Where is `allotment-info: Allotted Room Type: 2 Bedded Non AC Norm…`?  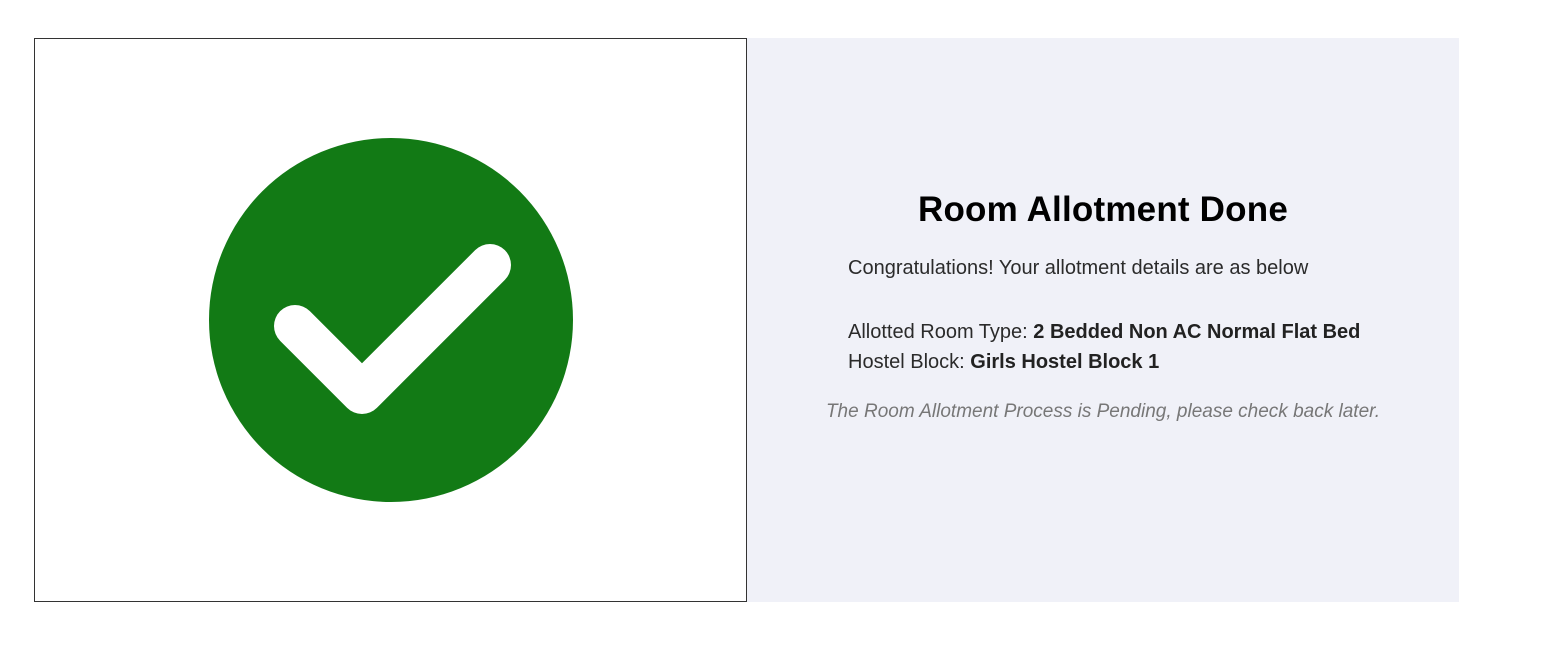 allotment-info: Allotted Room Type: 2 Bedded Non AC Norm… is located at coordinates (1104, 347).